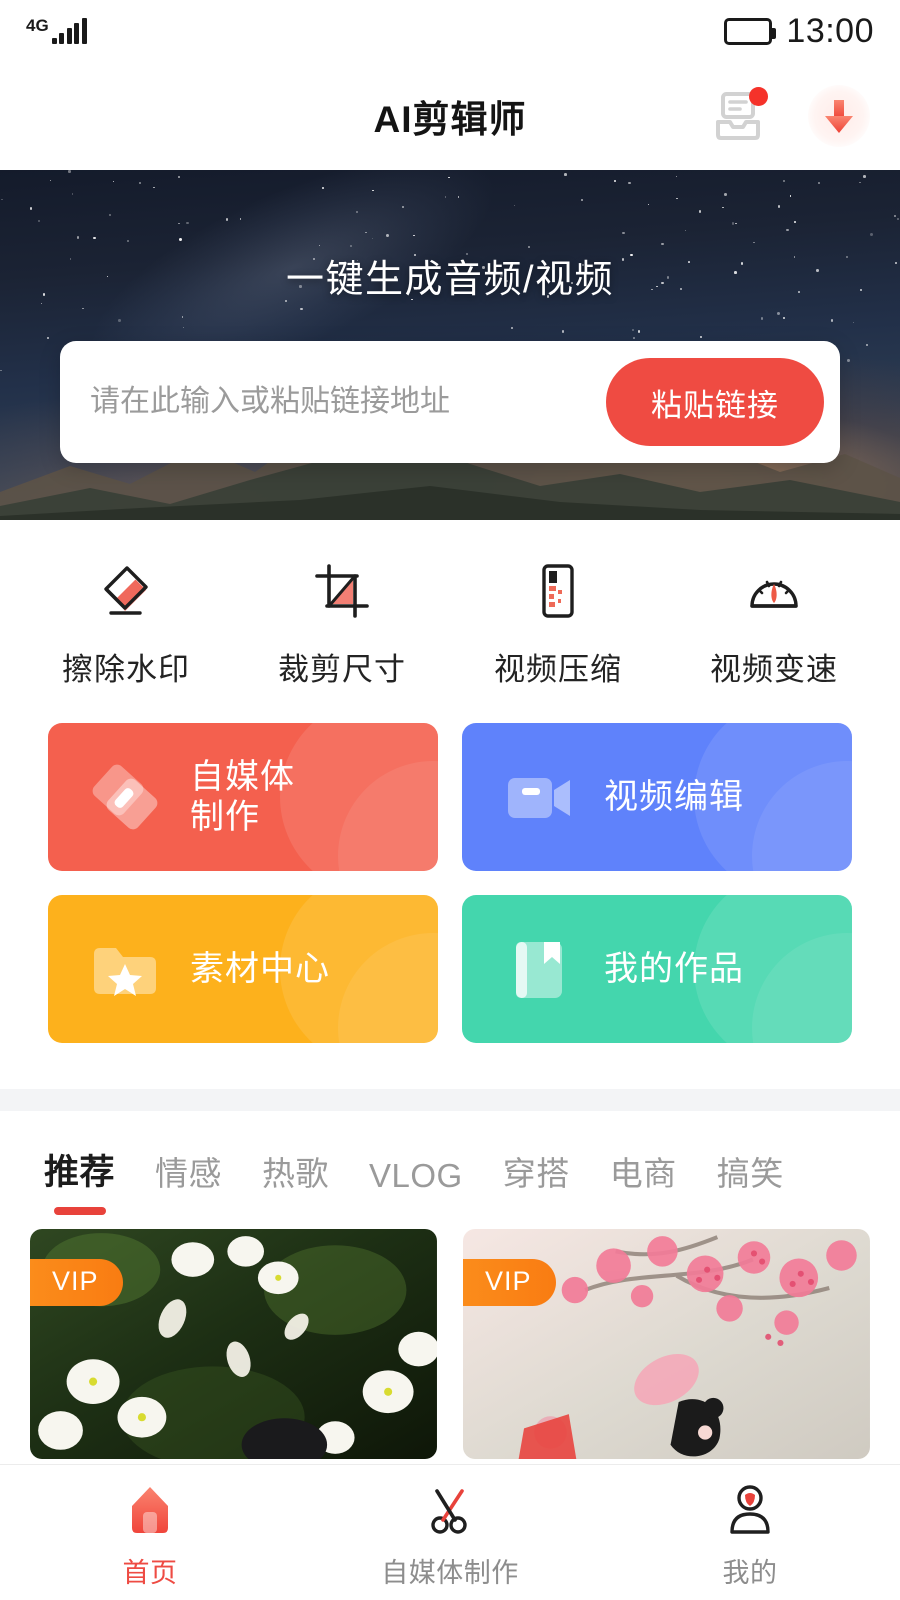 The width and height of the screenshot is (900, 1600). Describe the element at coordinates (125, 972) in the screenshot. I see `folder-star-icon` at that location.